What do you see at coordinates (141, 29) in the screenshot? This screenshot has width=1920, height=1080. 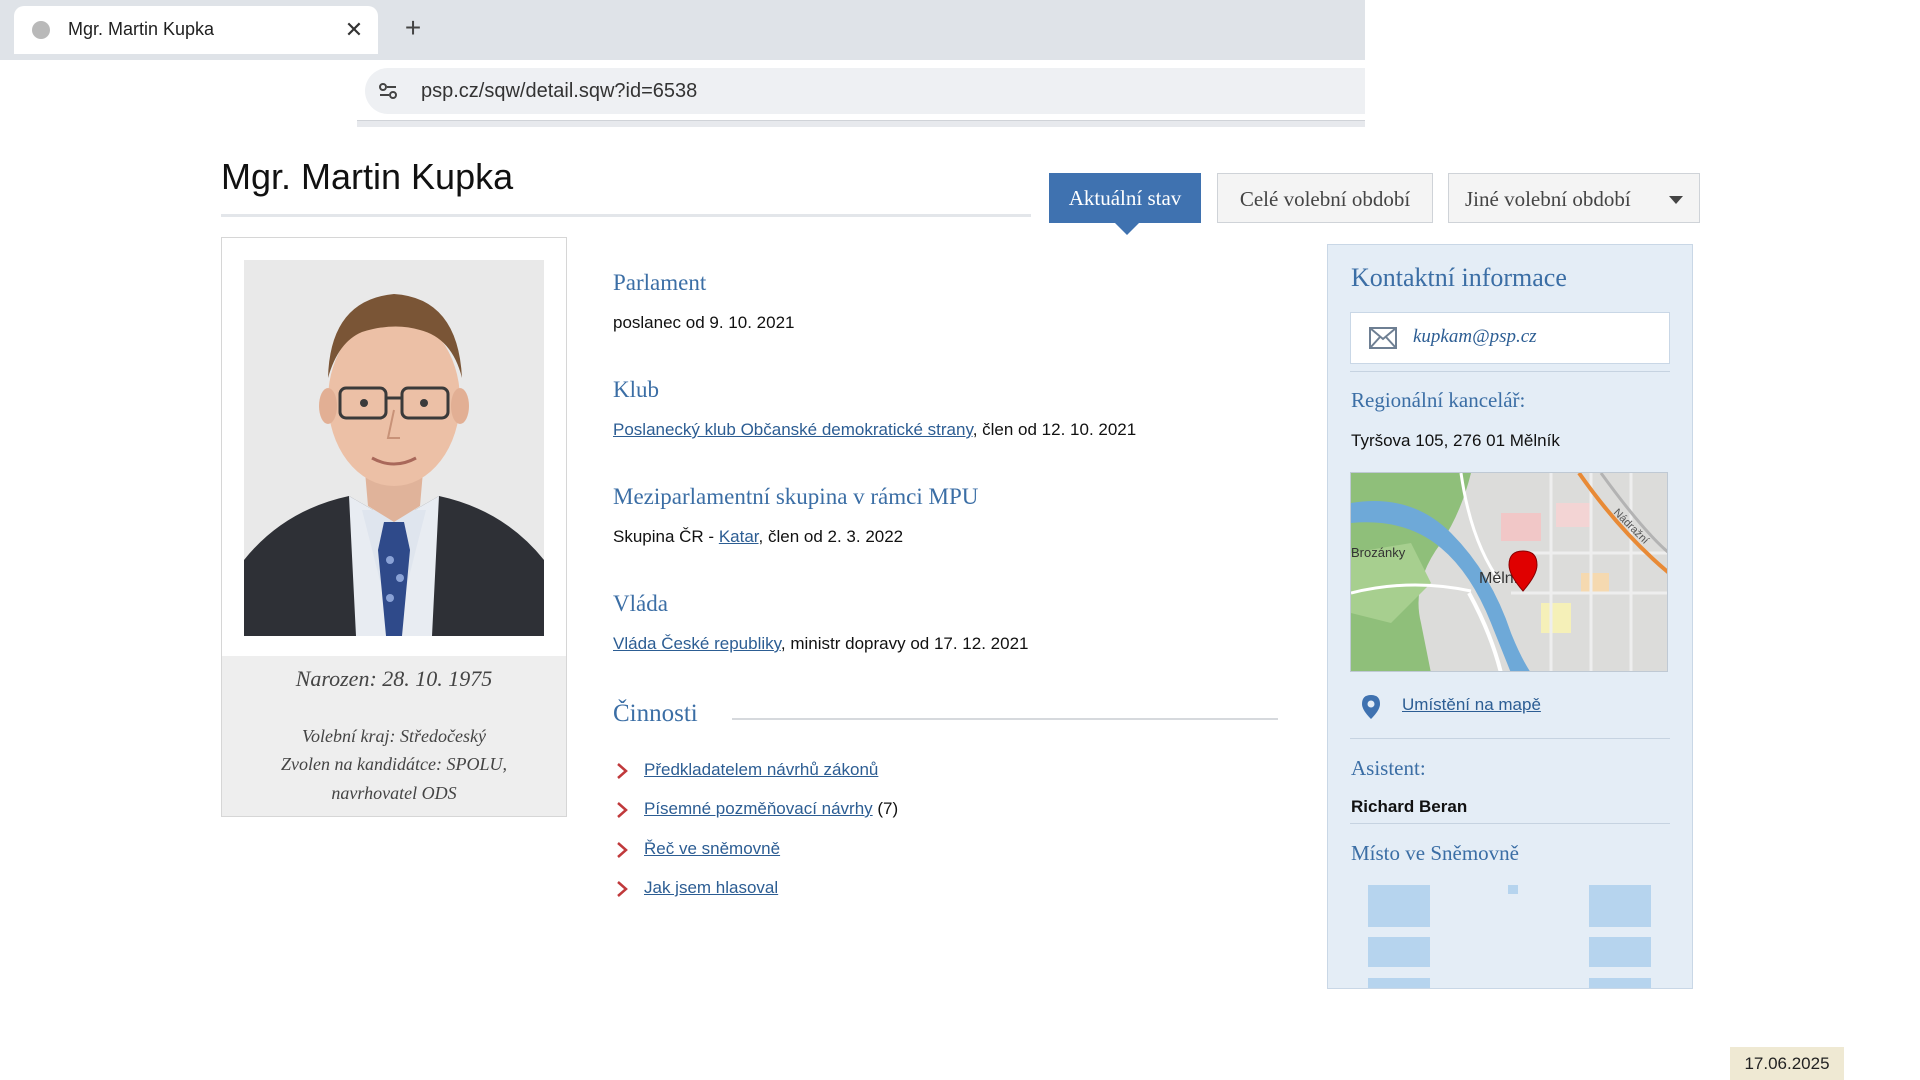 I see `browser-tab-title: Mgr. Martin Kupka` at bounding box center [141, 29].